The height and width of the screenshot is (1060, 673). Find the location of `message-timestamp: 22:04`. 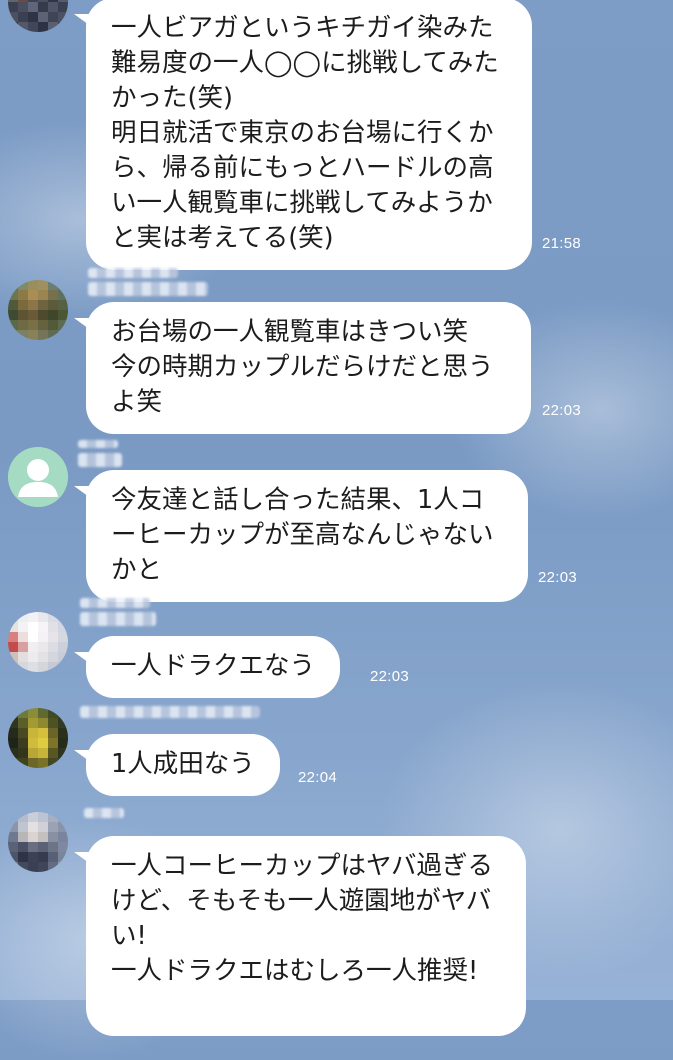

message-timestamp: 22:04 is located at coordinates (318, 777).